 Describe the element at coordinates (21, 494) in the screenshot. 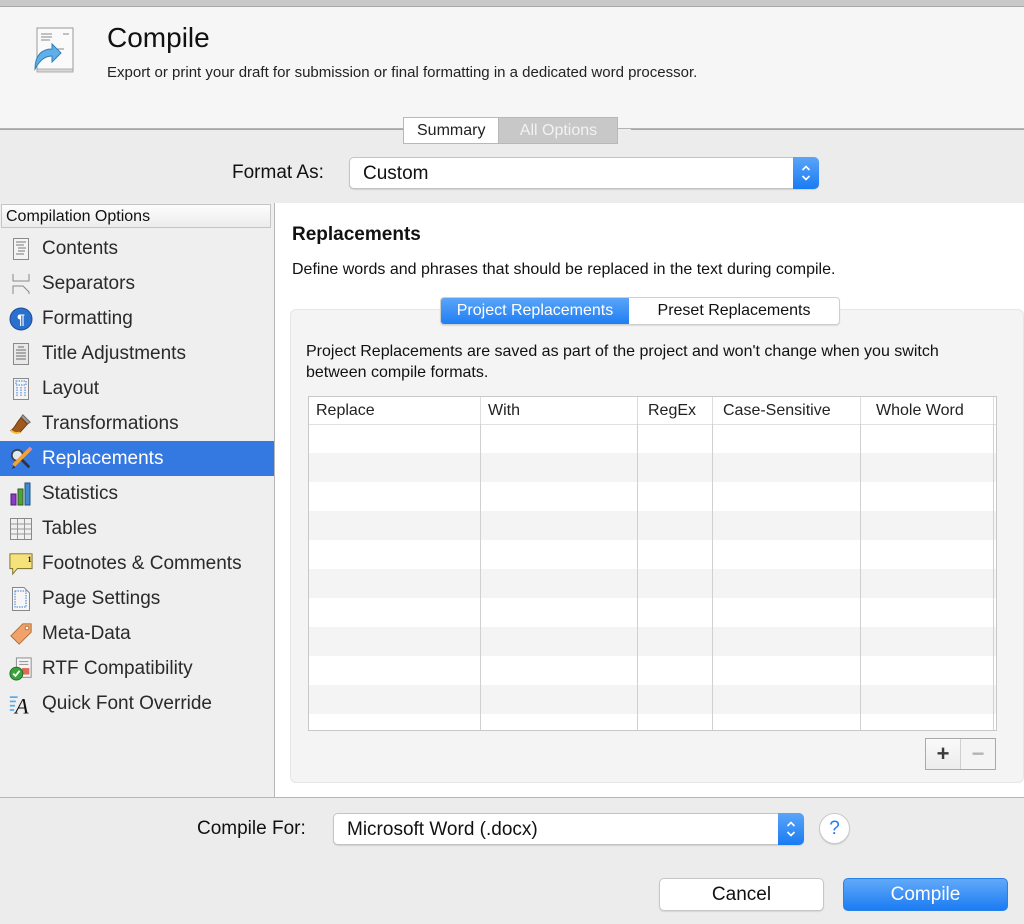

I see `bar-chart-icon` at that location.